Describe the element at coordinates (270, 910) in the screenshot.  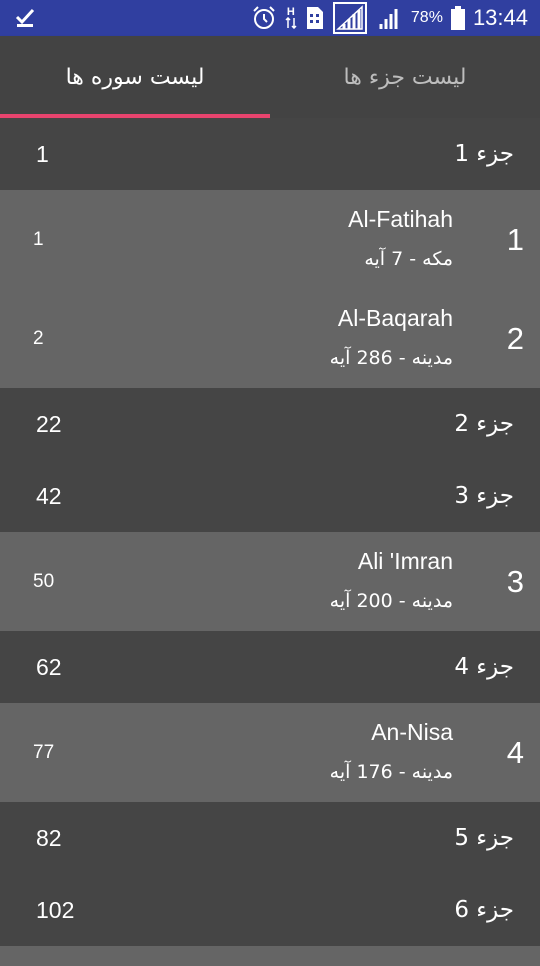
I see `list-item-juz: جزء 6 102` at that location.